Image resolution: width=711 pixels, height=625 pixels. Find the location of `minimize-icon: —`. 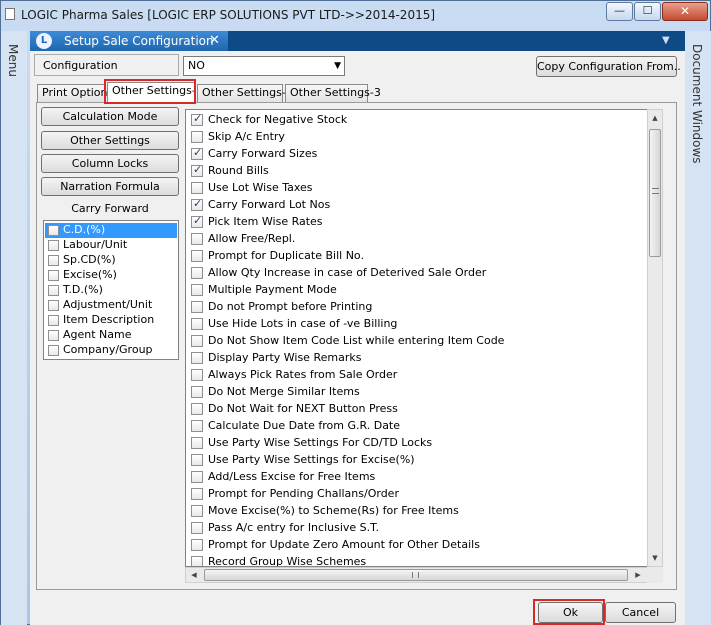

minimize-icon: — is located at coordinates (619, 10).